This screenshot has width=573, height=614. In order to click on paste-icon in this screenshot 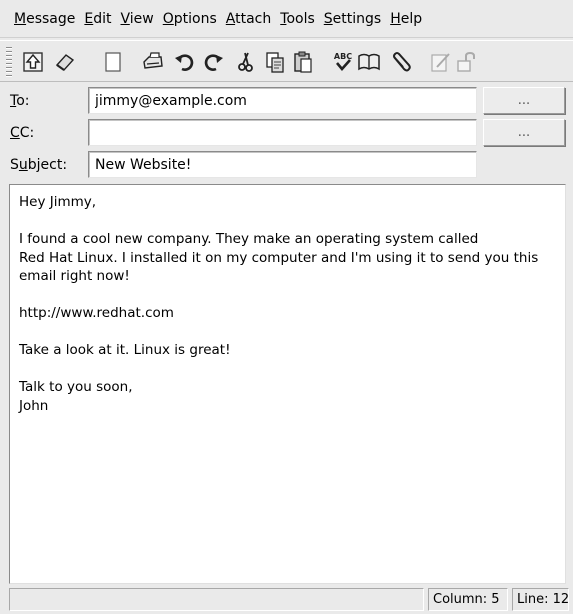, I will do `click(303, 62)`.